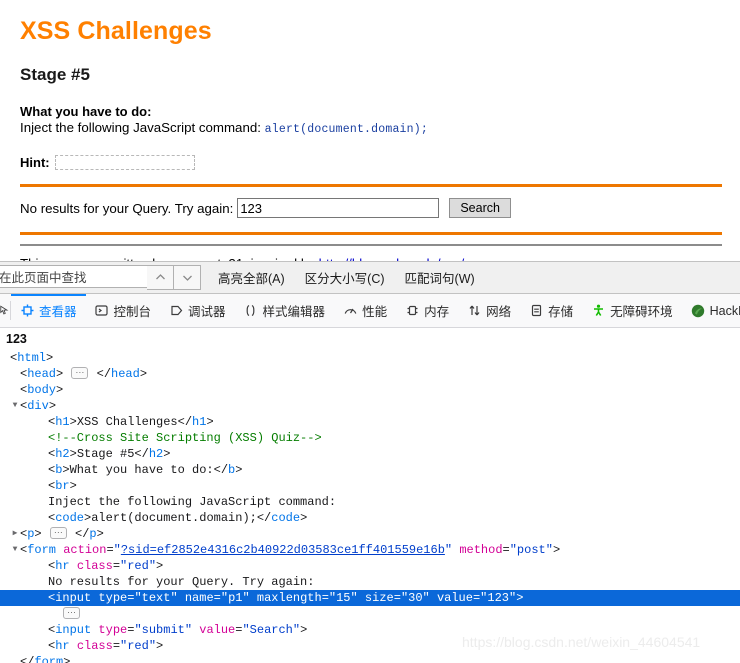 Image resolution: width=740 pixels, height=663 pixels. I want to click on debugger-icon, so click(176, 311).